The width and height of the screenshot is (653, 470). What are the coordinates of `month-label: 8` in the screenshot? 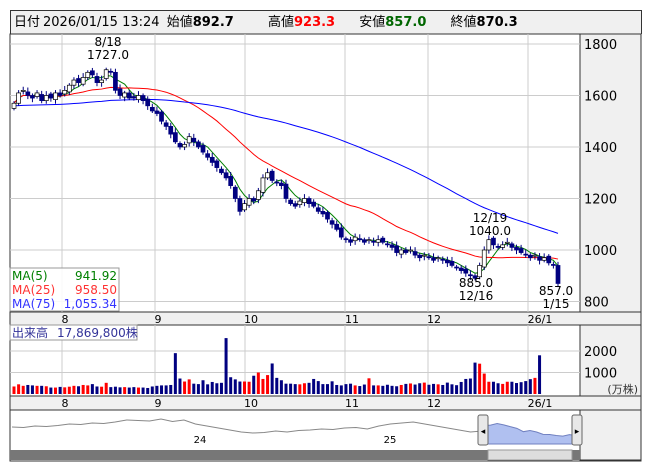 It's located at (65, 403).